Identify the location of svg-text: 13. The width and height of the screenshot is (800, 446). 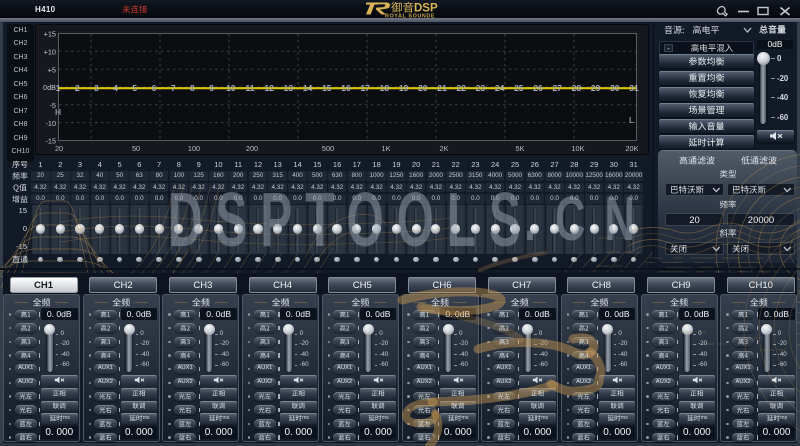
(289, 88).